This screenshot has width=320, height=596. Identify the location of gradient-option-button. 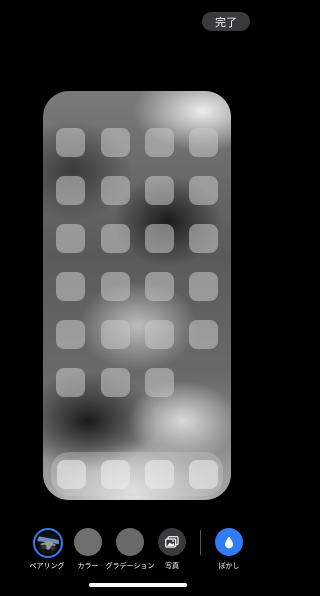
(130, 542).